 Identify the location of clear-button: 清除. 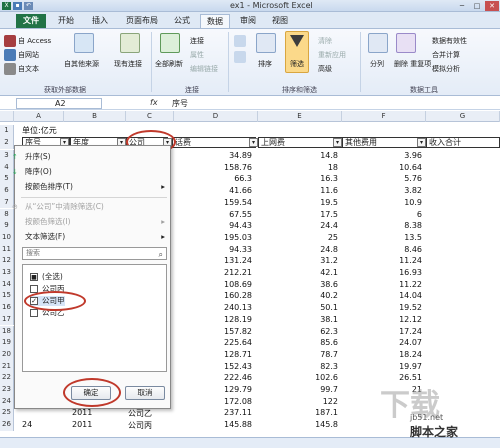
(325, 41).